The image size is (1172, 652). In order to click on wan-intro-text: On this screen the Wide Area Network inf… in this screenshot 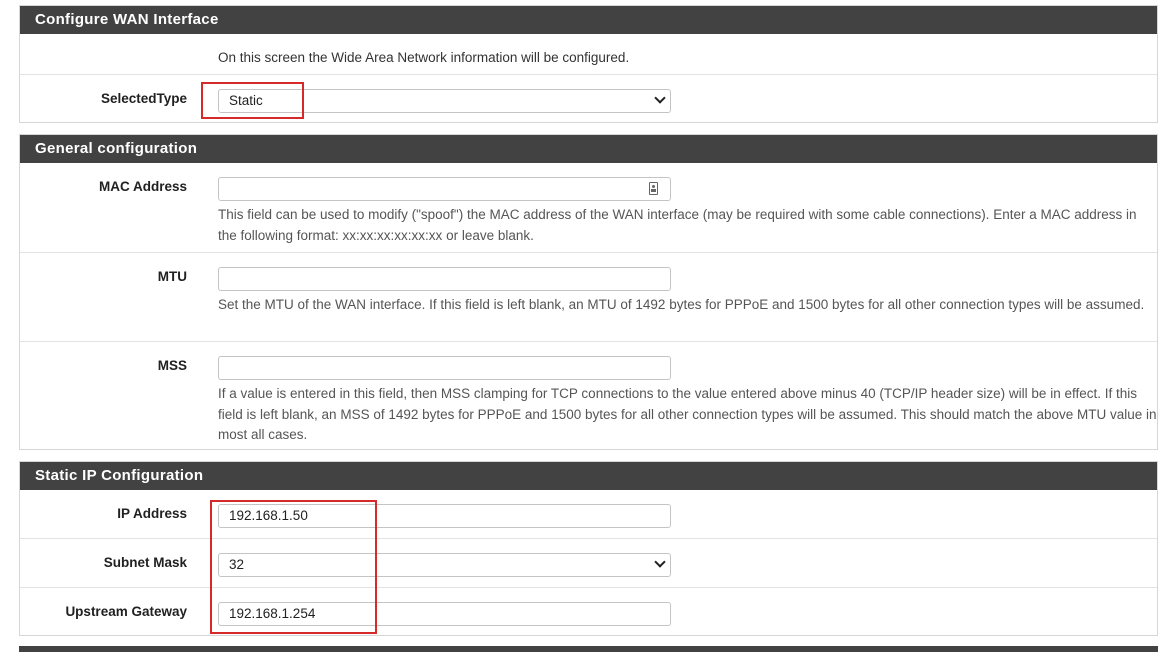, I will do `click(424, 57)`.